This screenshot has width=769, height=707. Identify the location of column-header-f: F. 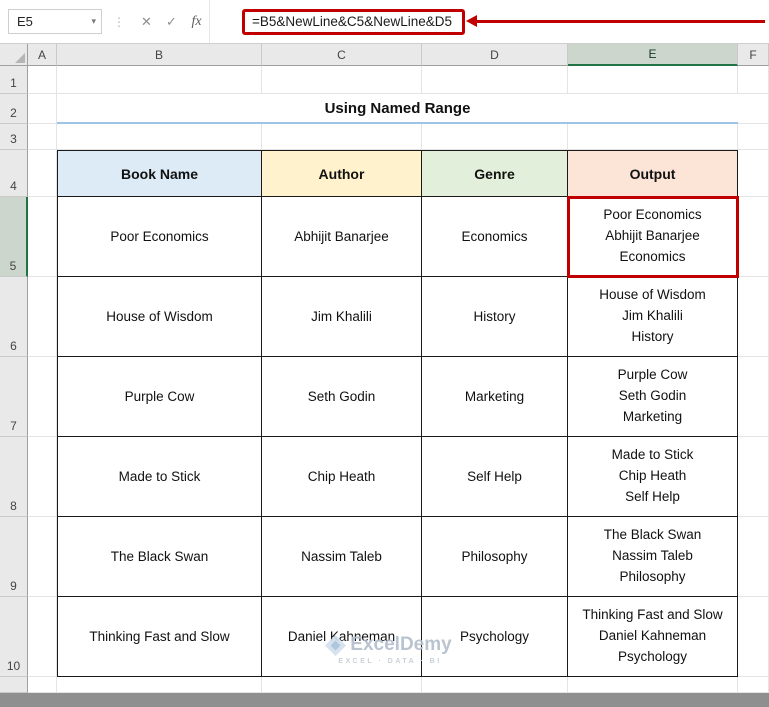
(753, 55).